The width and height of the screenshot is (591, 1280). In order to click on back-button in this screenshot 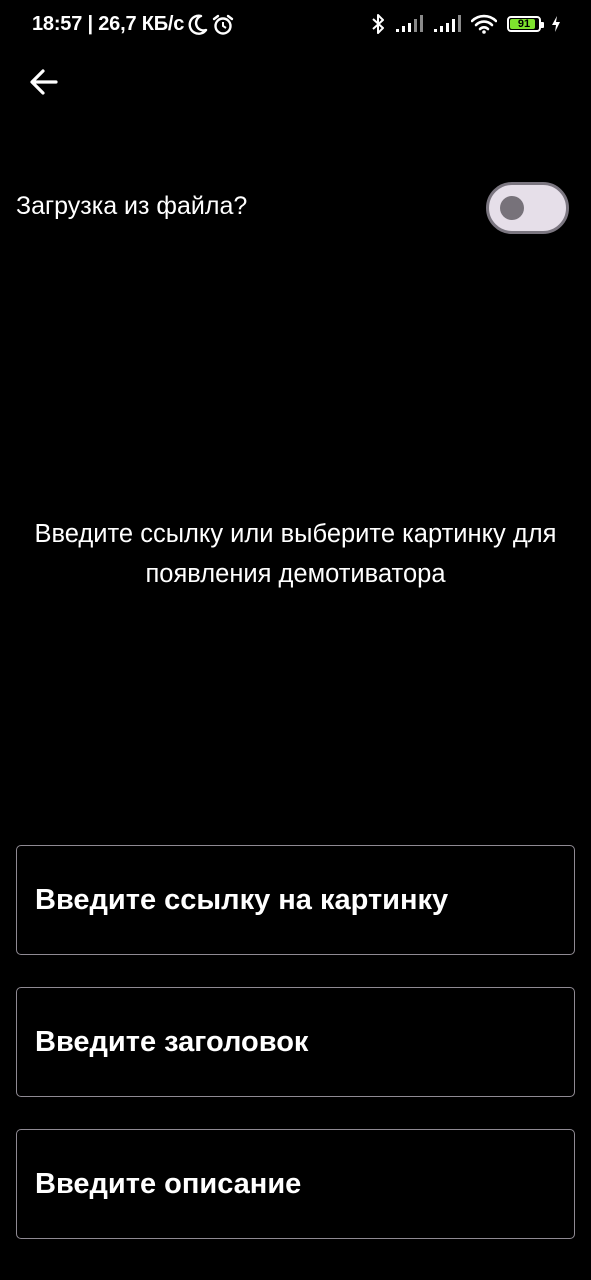, I will do `click(44, 84)`.